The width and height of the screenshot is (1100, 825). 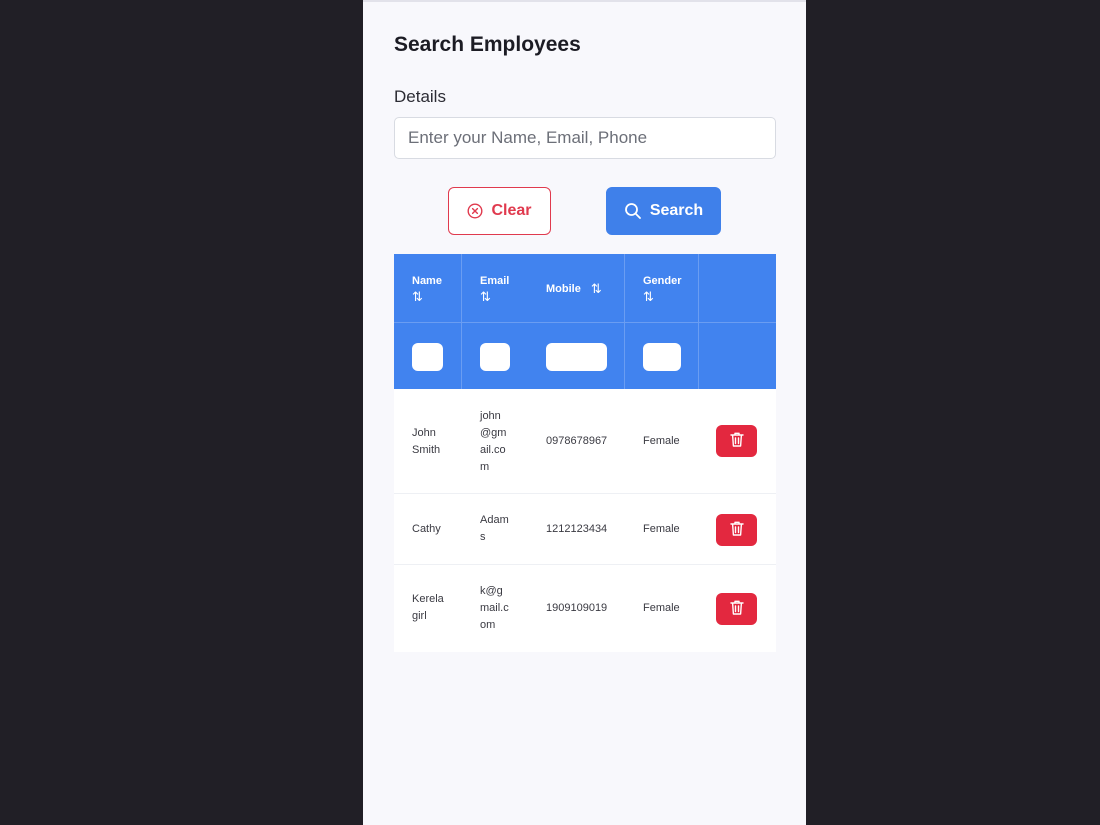 I want to click on table-row: Cathy Adam s 1212123434 Female, so click(x=585, y=529).